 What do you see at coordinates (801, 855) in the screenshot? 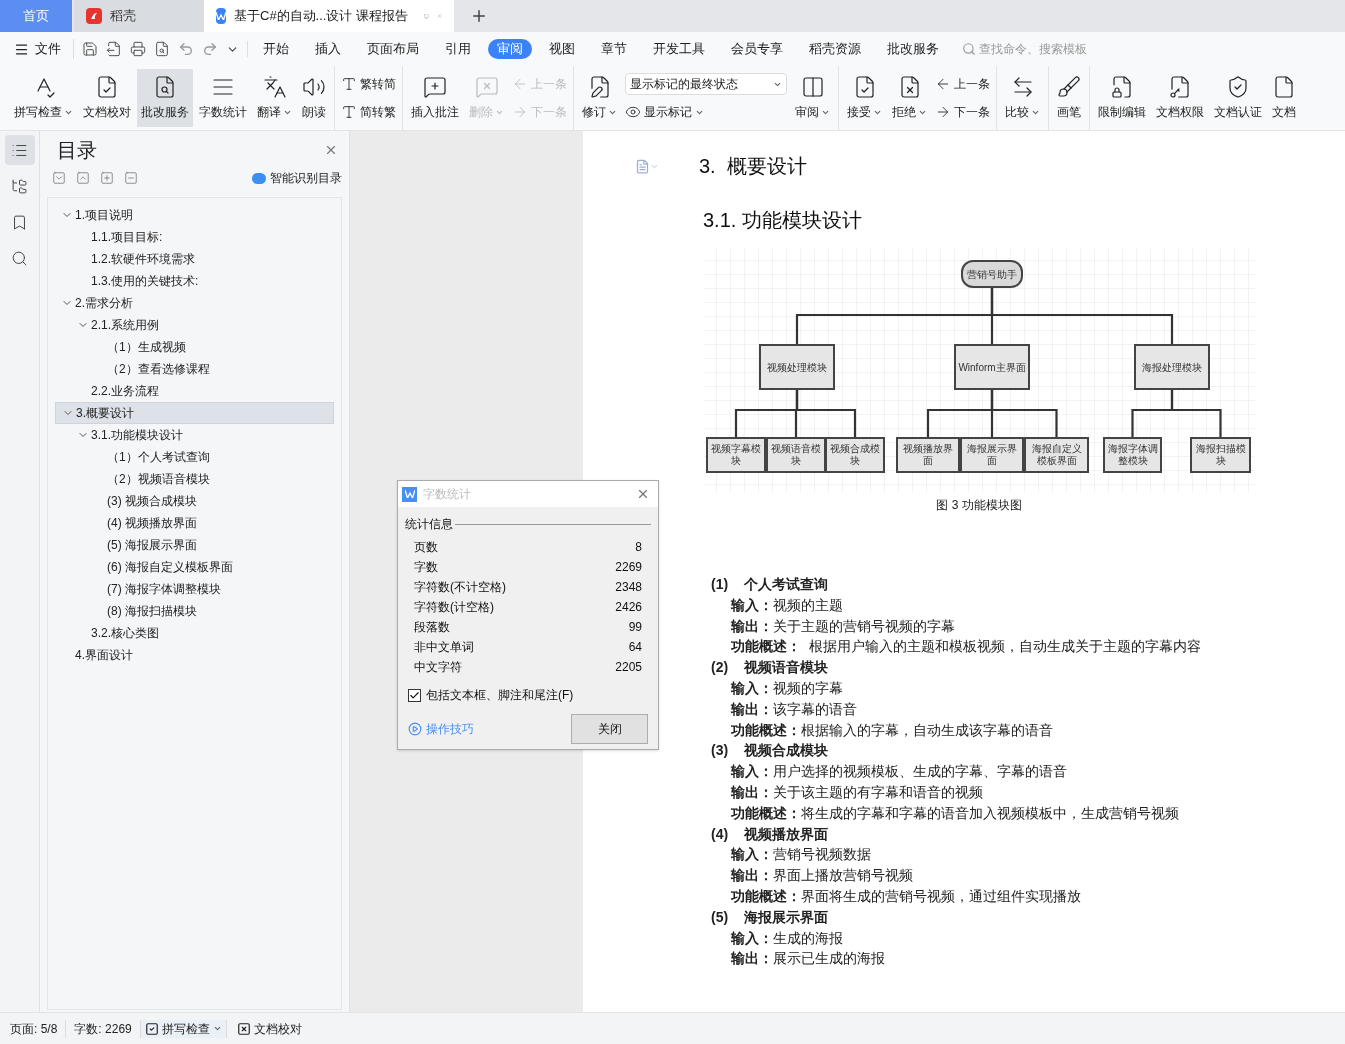
I see `module-line: 输入：营销号视频数据` at bounding box center [801, 855].